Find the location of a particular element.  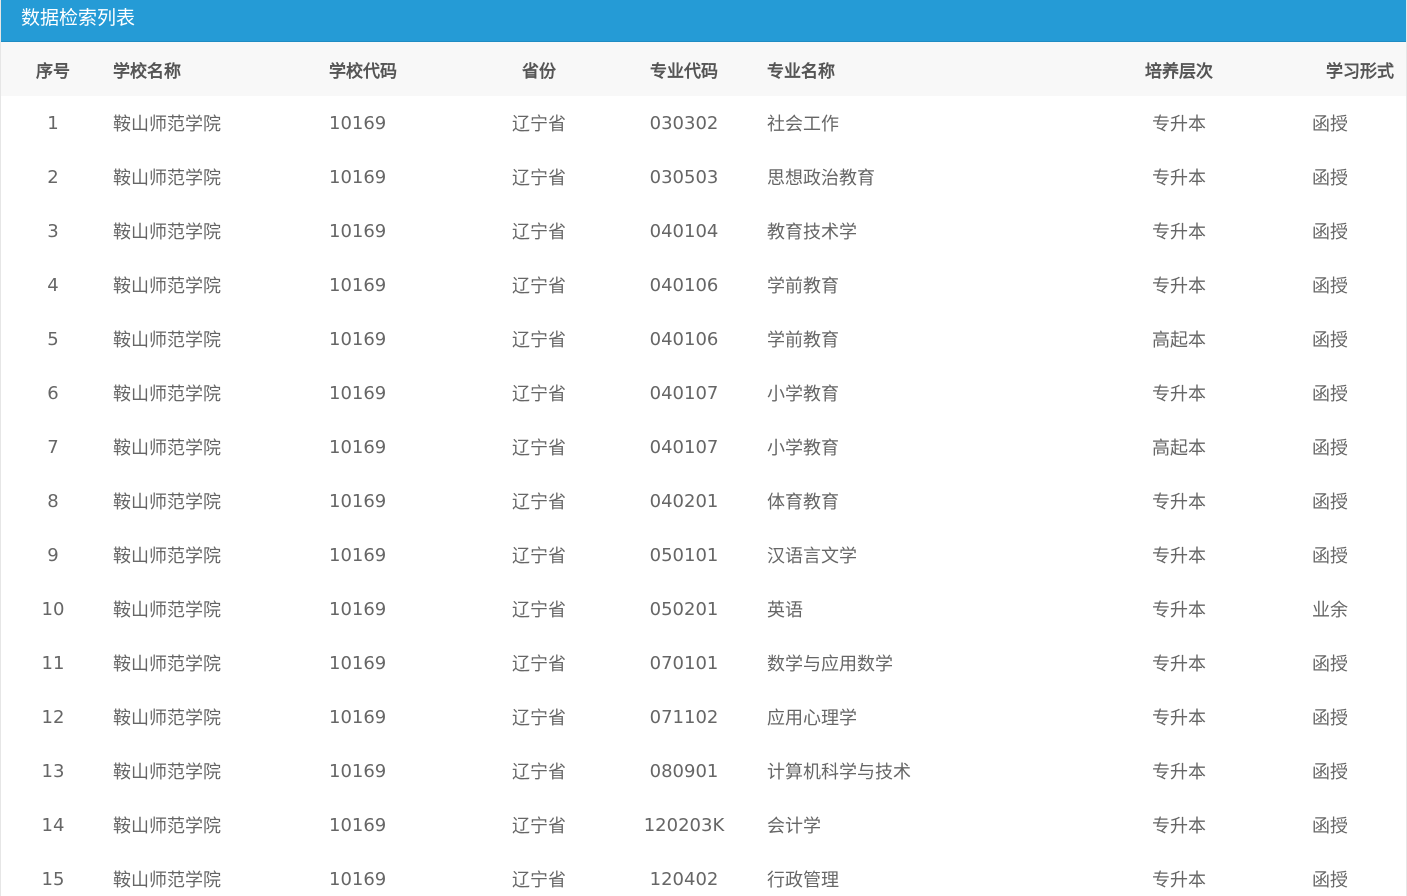

table-row: 7 鞍山师范学院 10169 辽宁省 040107 小学教育 高起本 函授 is located at coordinates (703, 447).